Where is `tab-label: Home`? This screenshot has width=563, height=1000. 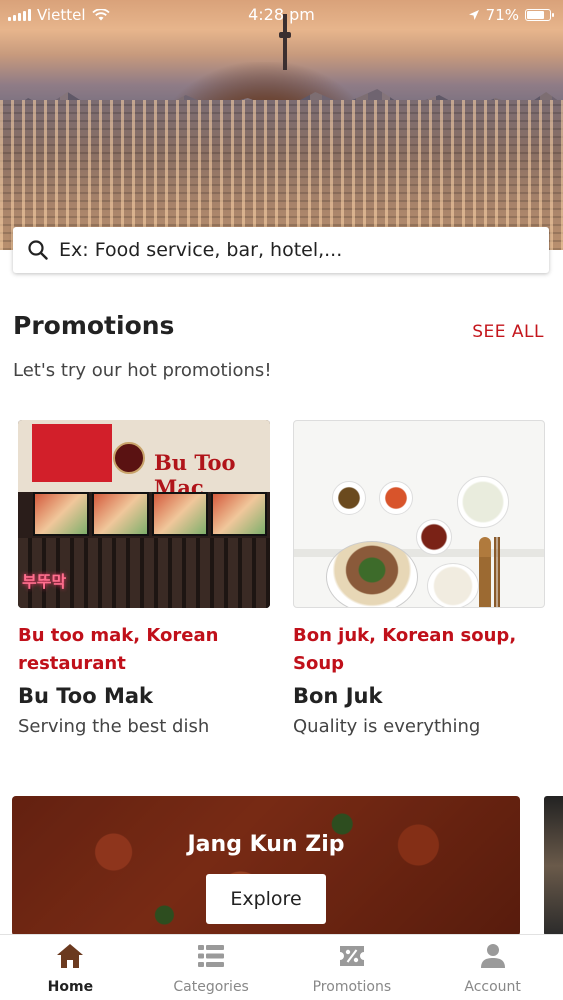 tab-label: Home is located at coordinates (70, 987).